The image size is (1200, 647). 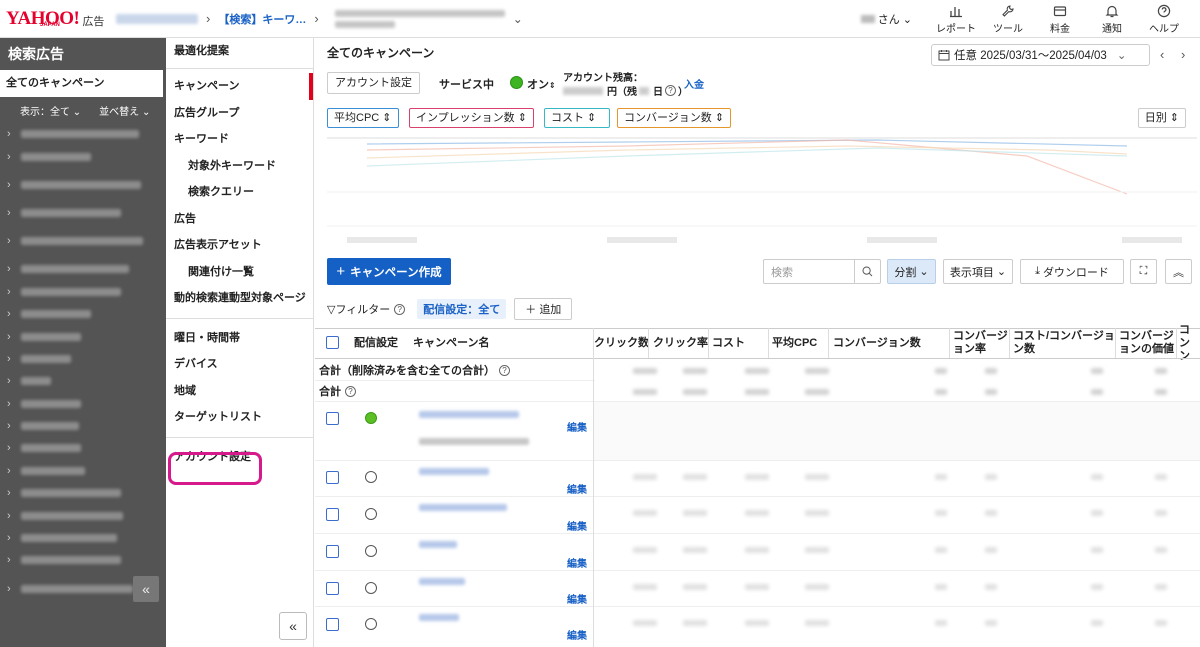 I want to click on deposit-link: 入金, so click(x=694, y=83).